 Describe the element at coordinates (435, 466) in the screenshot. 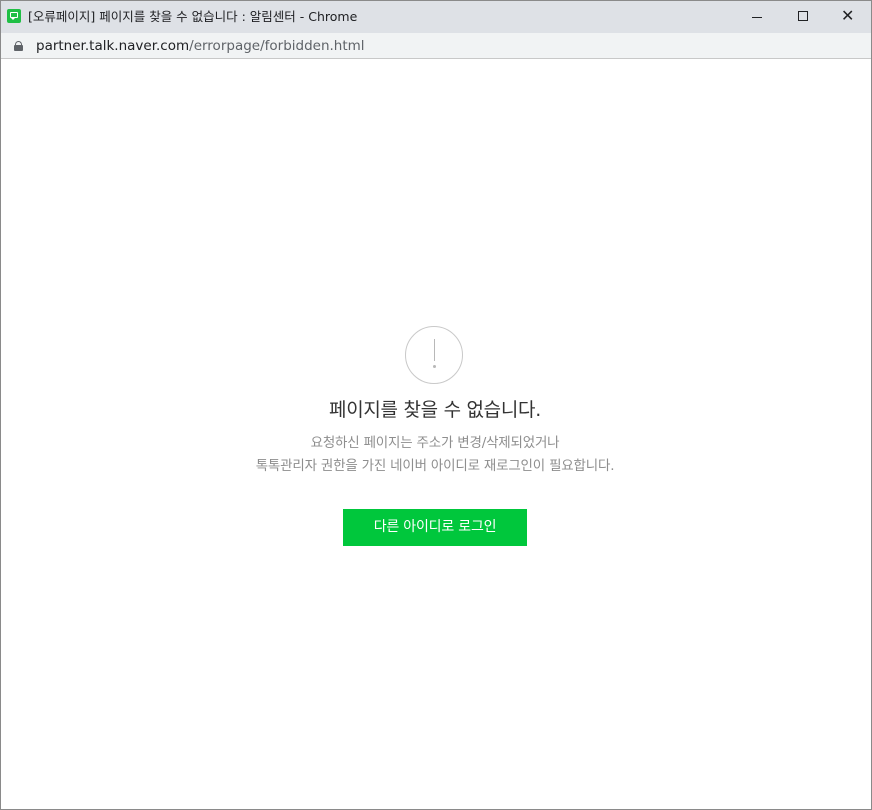

I see `error-description-line2: 톡톡관리자 권한을 가진 네이버 아이디로 재로그인이 필요합니다.` at that location.